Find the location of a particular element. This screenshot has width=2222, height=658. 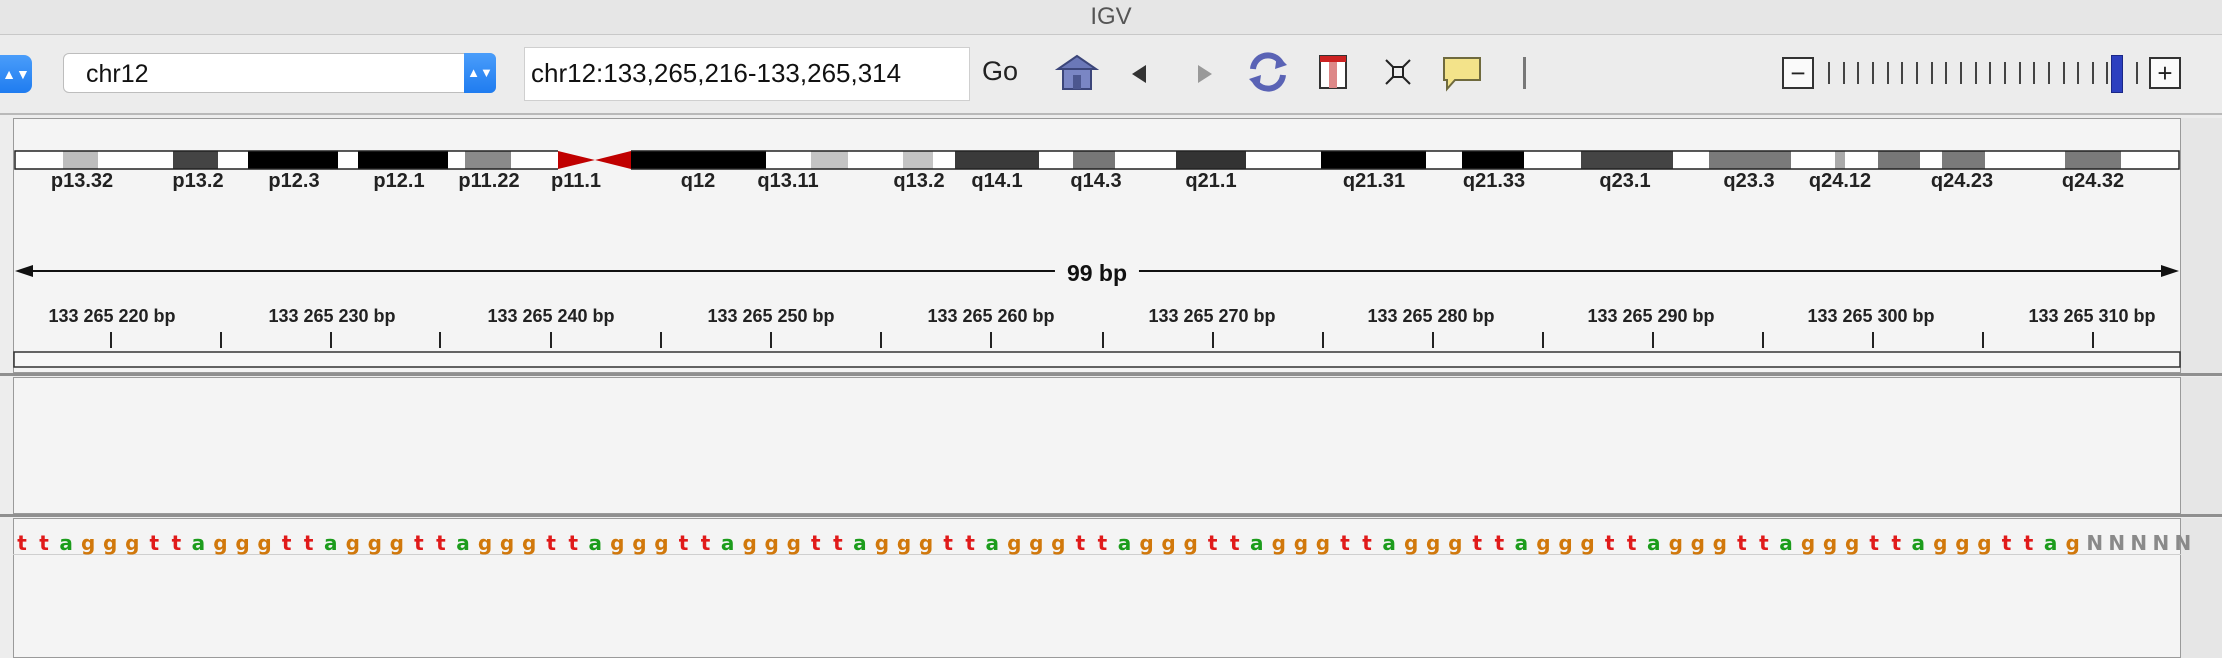

chromosome-dropdown: chr12 ▲▼ is located at coordinates (279, 73).